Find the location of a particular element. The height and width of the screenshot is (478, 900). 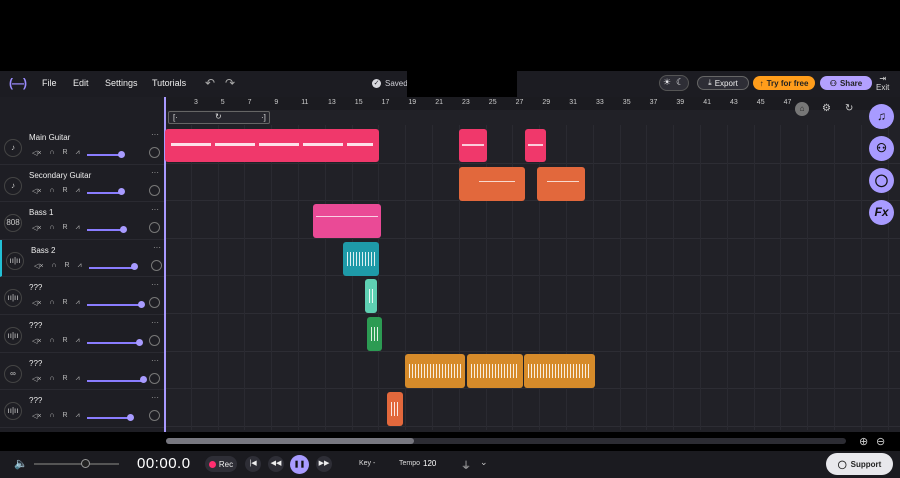

track-name: Main Guitar is located at coordinates (49, 137).